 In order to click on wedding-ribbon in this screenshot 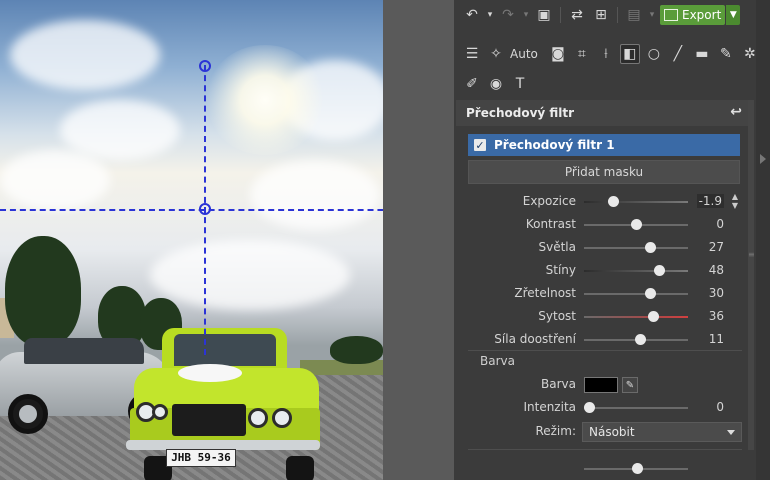, I will do `click(210, 373)`.